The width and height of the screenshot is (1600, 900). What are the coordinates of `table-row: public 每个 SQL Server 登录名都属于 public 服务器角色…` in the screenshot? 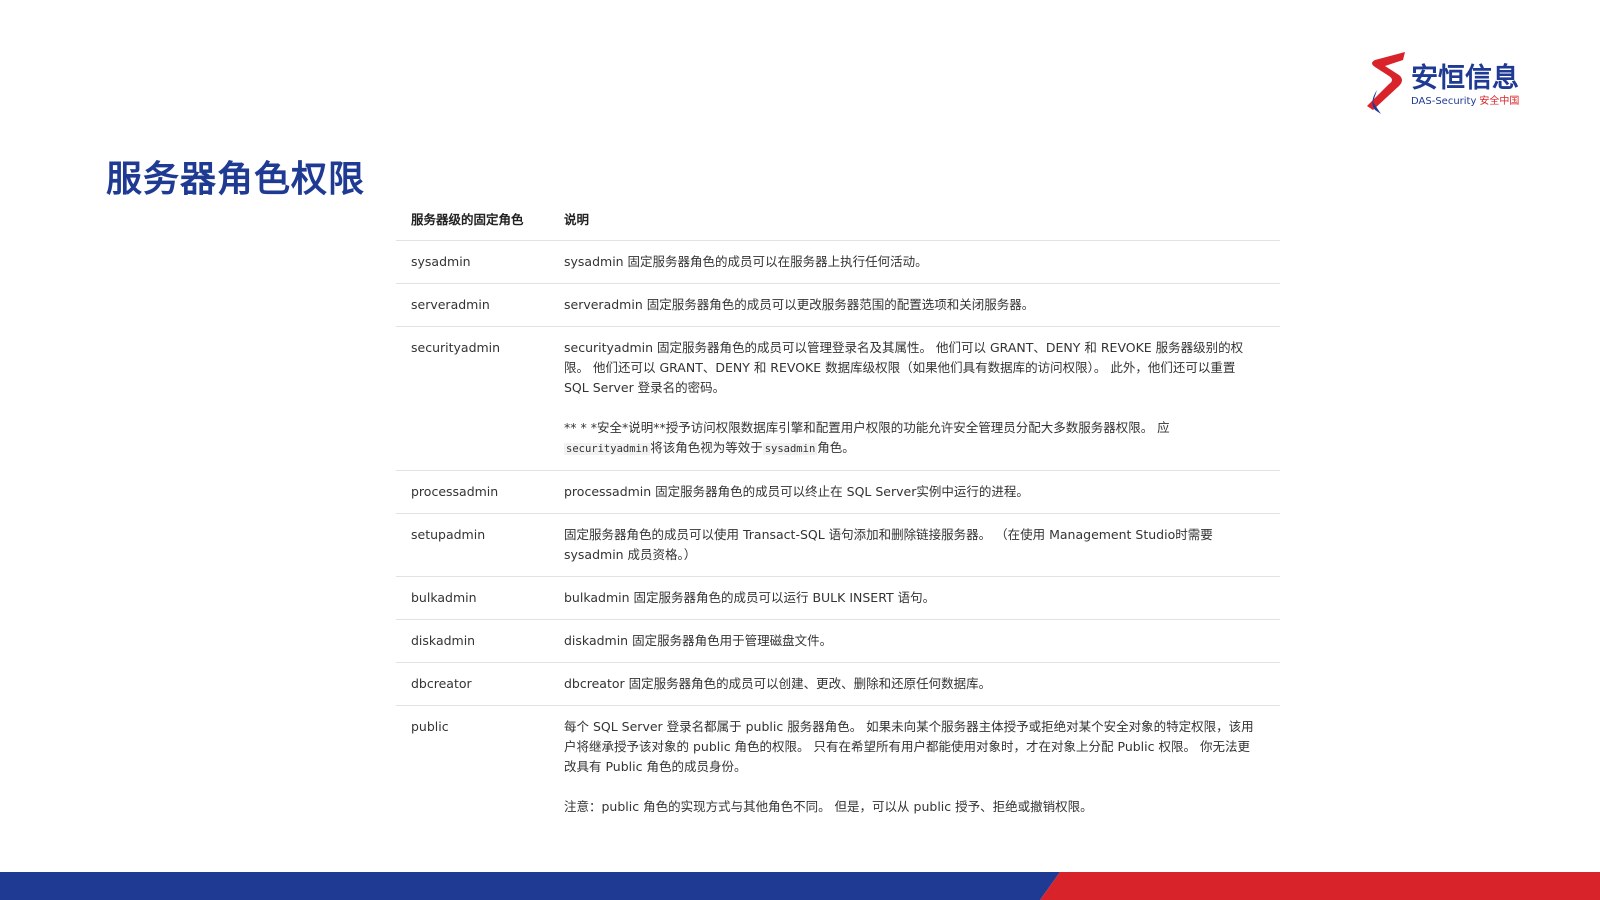 It's located at (838, 767).